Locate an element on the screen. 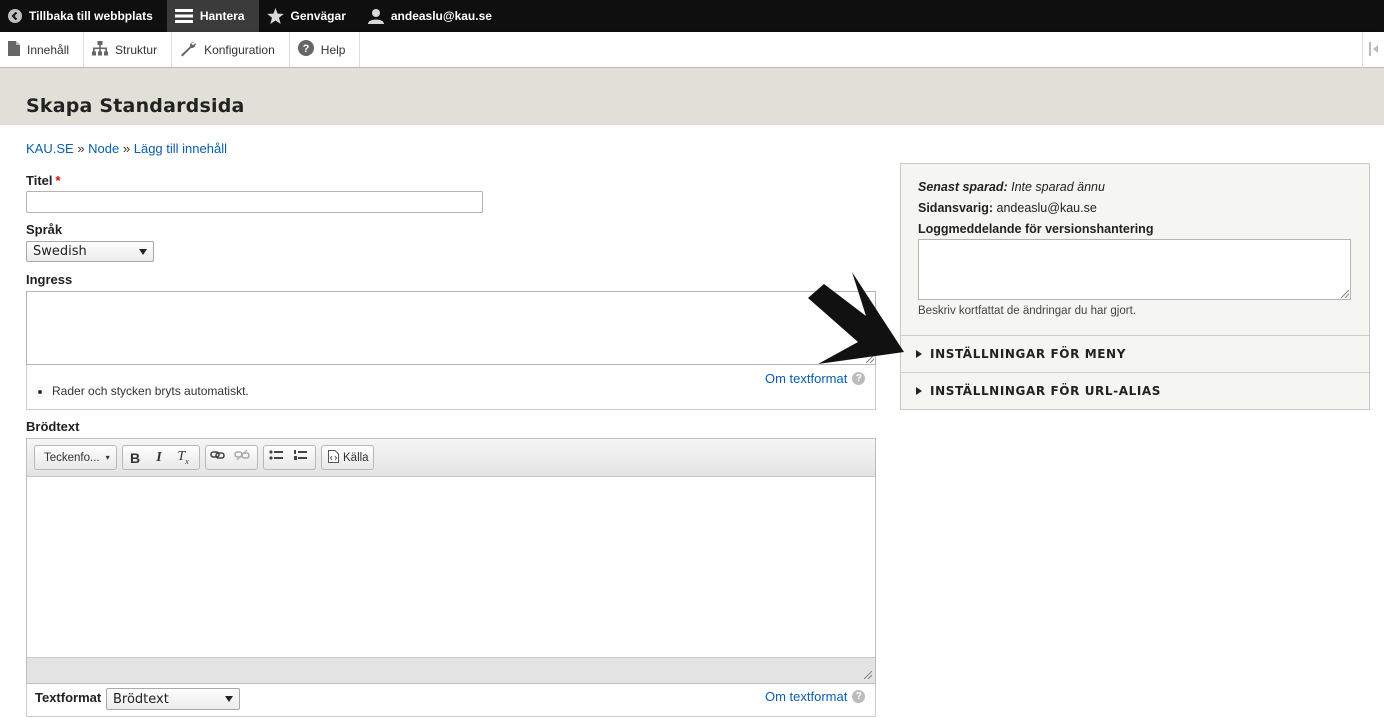 This screenshot has height=728, width=1384. format-button-group: B I Tx is located at coordinates (161, 457).